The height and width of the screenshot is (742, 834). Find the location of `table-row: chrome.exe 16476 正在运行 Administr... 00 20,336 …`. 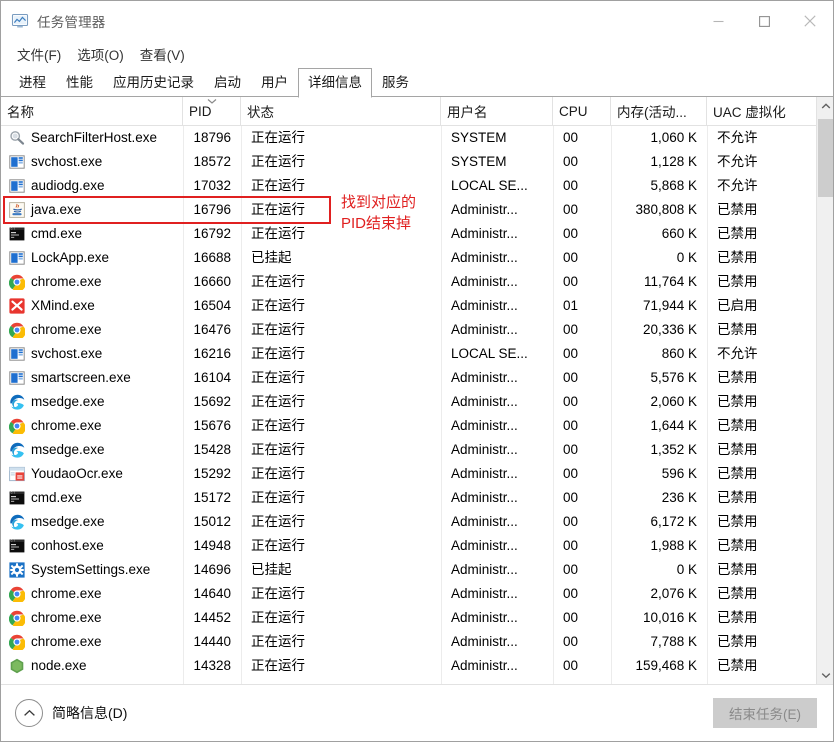

table-row: chrome.exe 16476 正在运行 Administr... 00 20,336 … is located at coordinates (417, 330).